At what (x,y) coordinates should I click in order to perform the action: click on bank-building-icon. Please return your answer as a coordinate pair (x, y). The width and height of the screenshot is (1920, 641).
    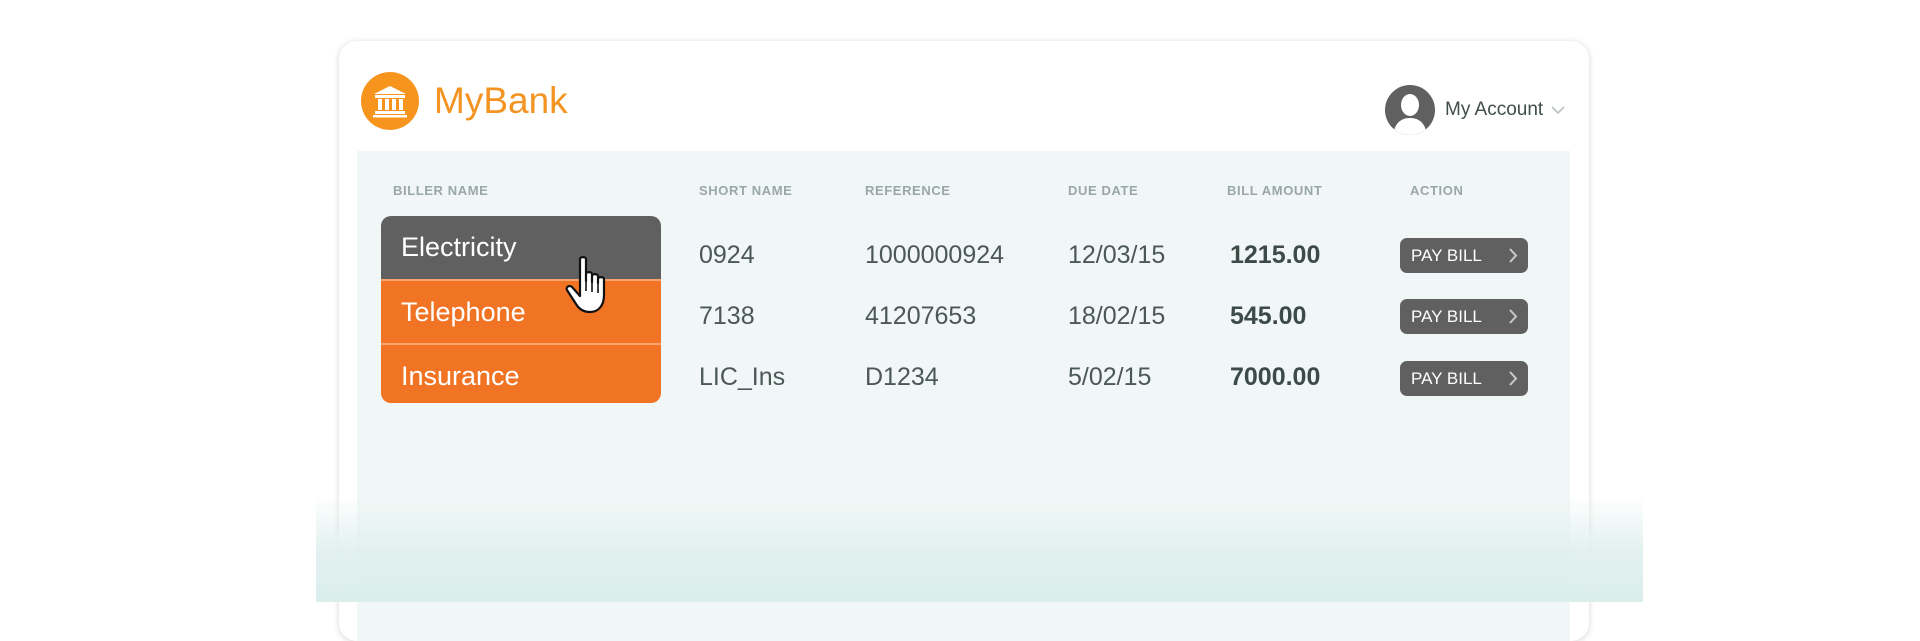
    Looking at the image, I should click on (390, 101).